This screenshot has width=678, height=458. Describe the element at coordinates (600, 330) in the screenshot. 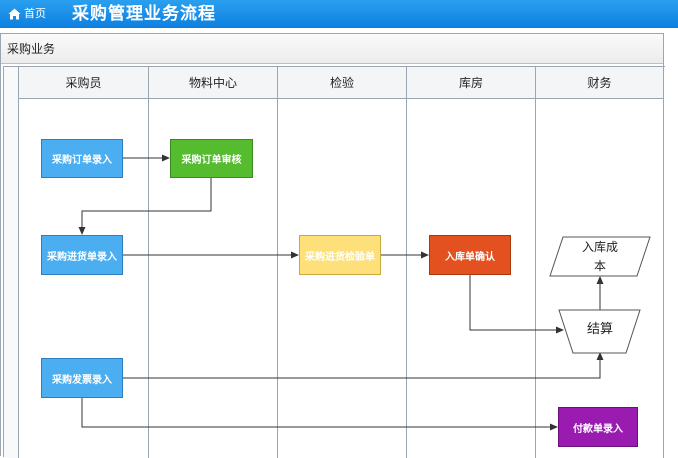

I see `settlement-label: 结算` at that location.